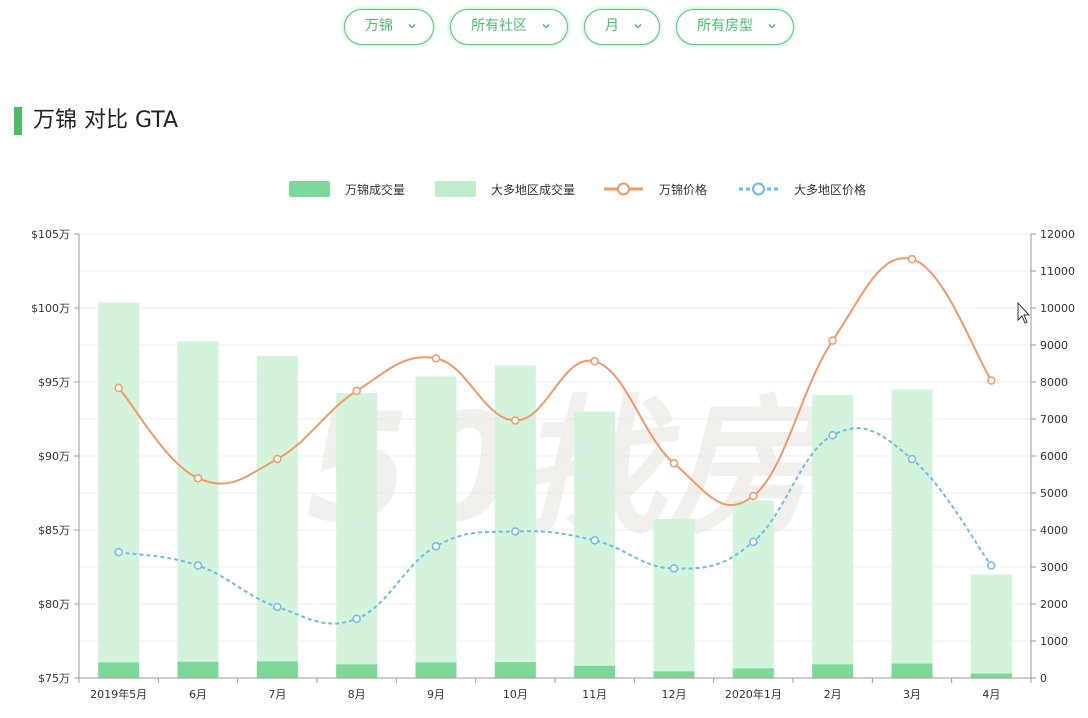 The image size is (1088, 718). I want to click on x-tick-label: 9月, so click(436, 694).